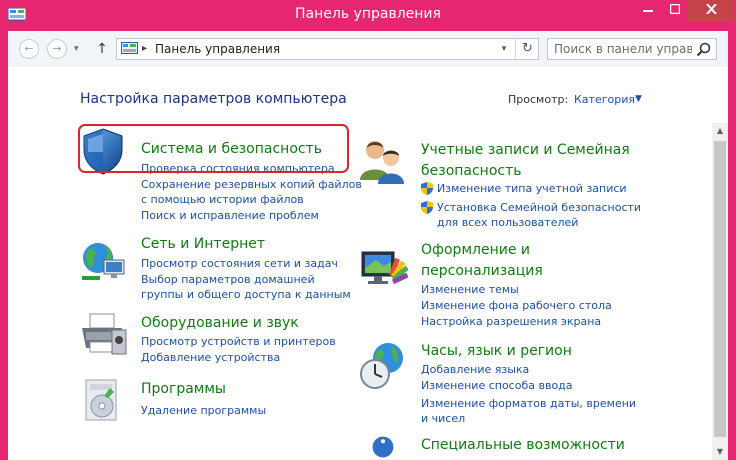 The height and width of the screenshot is (460, 736). Describe the element at coordinates (538, 99) in the screenshot. I see `view-by-label: Просмотр:` at that location.